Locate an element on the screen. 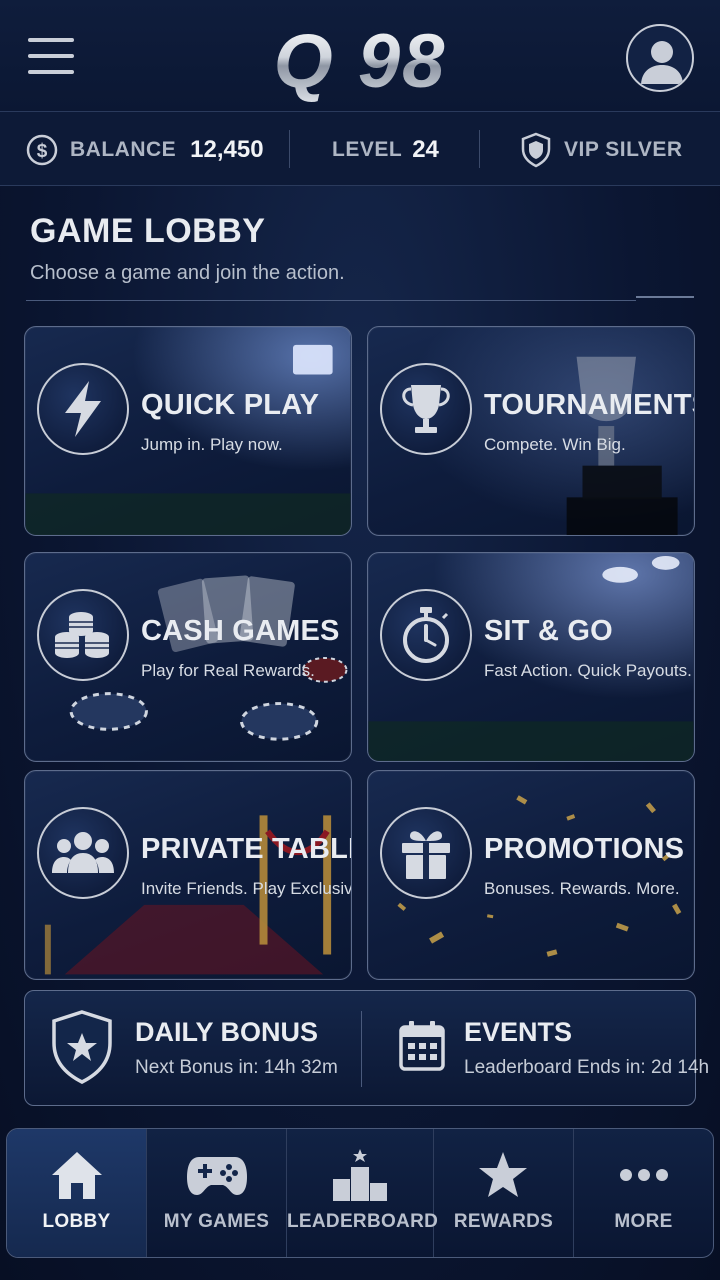 The image size is (720, 1280). coin-icon: $ is located at coordinates (42, 150).